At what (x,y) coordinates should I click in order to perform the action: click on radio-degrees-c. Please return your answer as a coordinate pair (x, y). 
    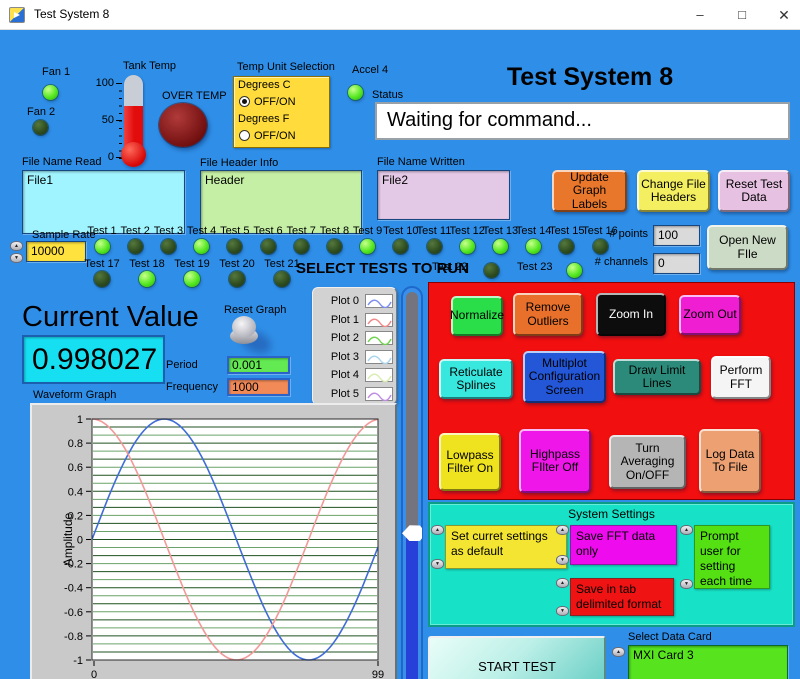
    Looking at the image, I should click on (244, 103).